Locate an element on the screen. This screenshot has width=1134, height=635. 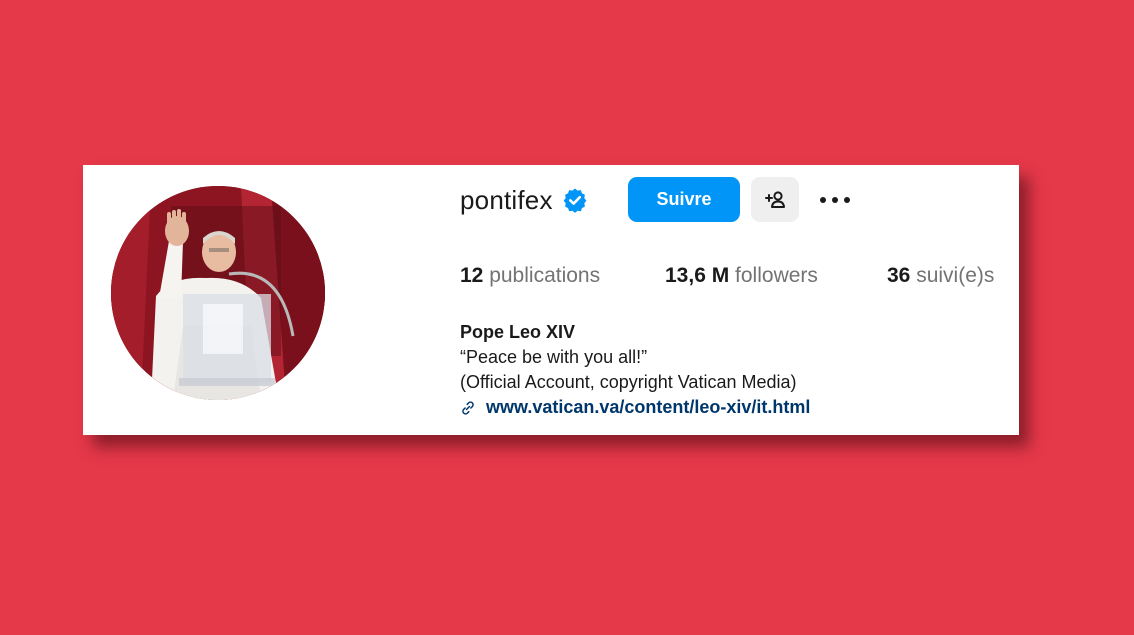
add-person-icon is located at coordinates (775, 199).